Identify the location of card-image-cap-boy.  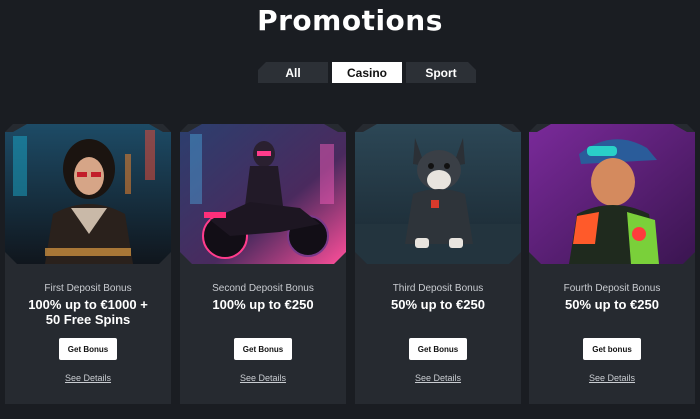
(612, 194).